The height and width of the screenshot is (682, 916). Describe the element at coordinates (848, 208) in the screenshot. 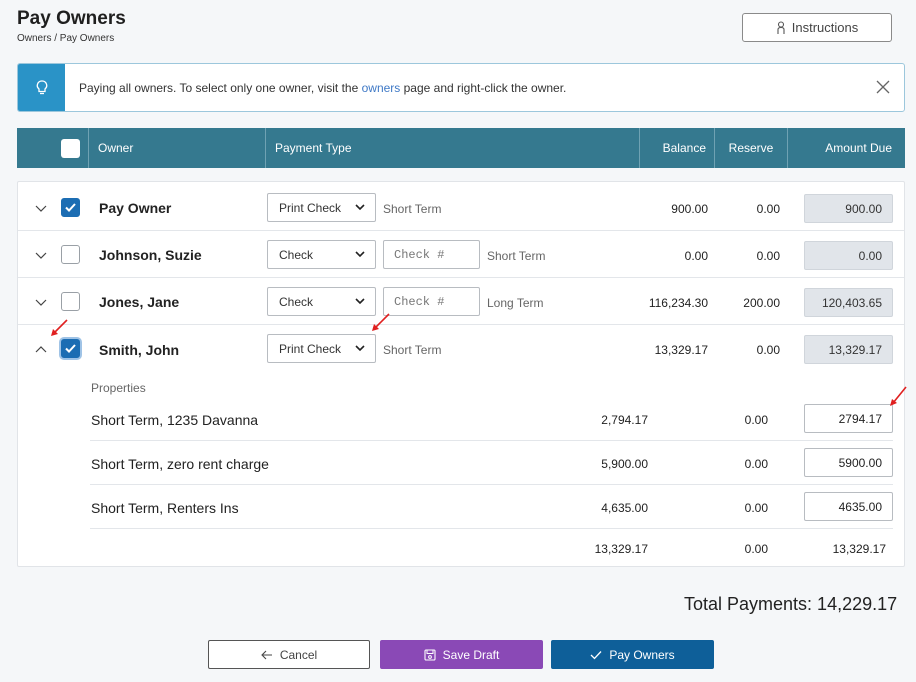

I see `amount-due-field: 900.00` at that location.